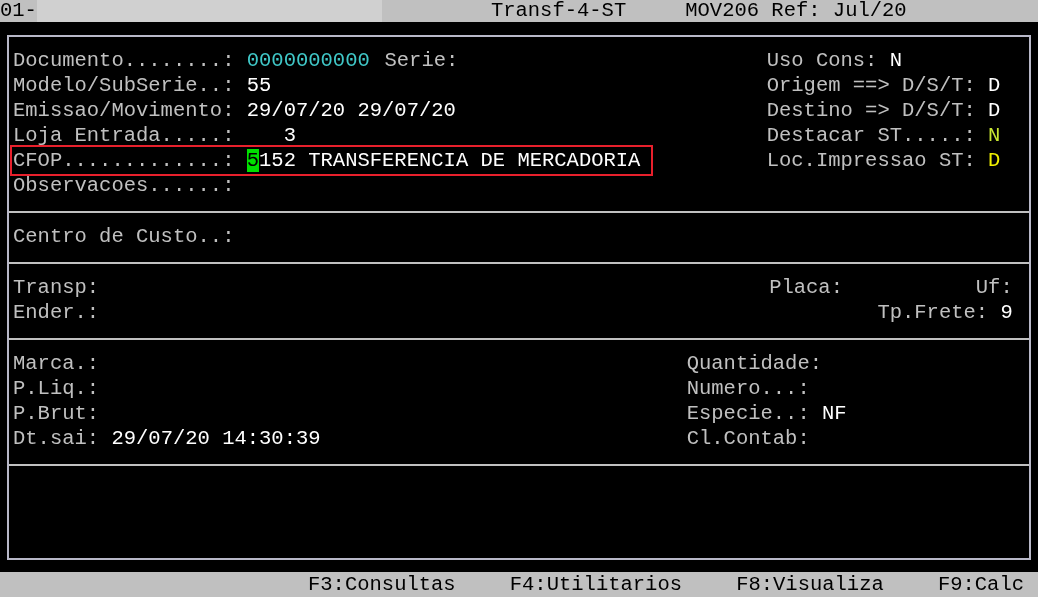 The image size is (1038, 597). Describe the element at coordinates (871, 110) in the screenshot. I see `field-label: Destino => D/S/T:` at that location.